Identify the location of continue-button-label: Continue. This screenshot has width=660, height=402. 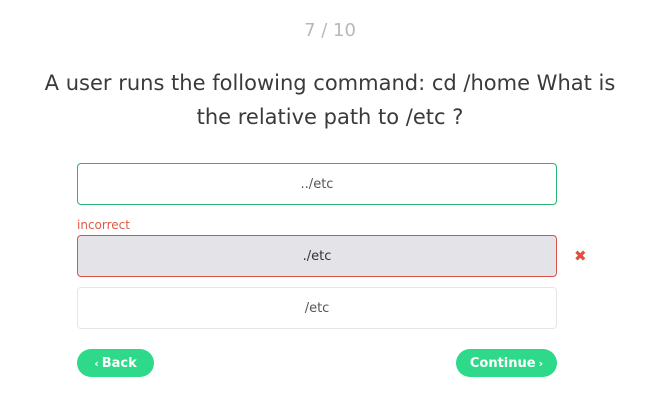
(502, 363).